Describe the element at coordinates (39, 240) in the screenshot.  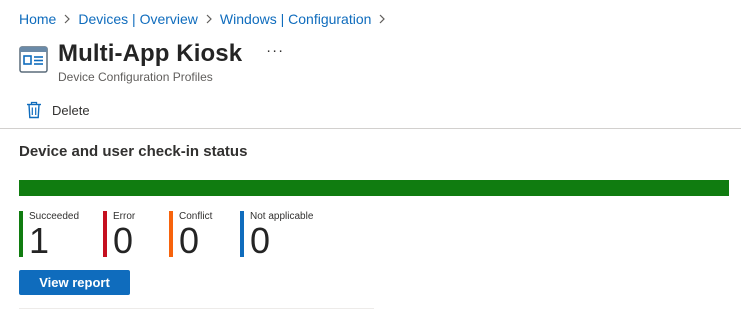
I see `stat-value: 1` at that location.